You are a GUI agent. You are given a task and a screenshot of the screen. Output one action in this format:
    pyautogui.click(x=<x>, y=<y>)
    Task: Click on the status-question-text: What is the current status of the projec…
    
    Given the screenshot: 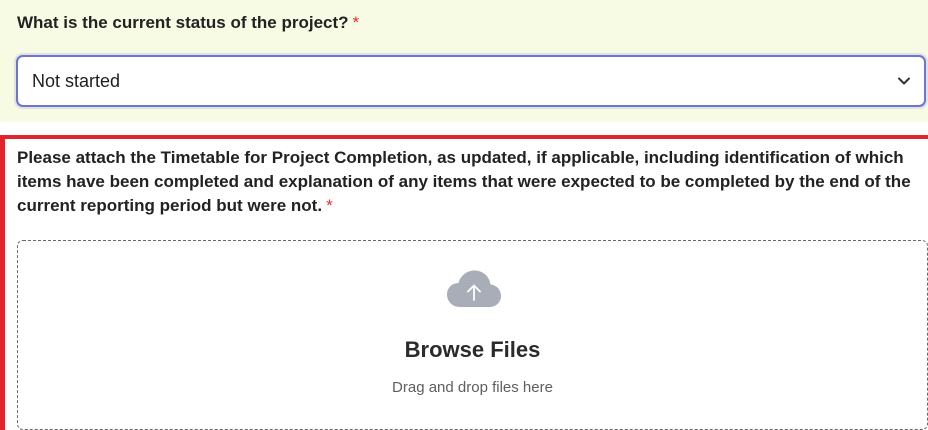 What is the action you would take?
    pyautogui.click(x=183, y=22)
    